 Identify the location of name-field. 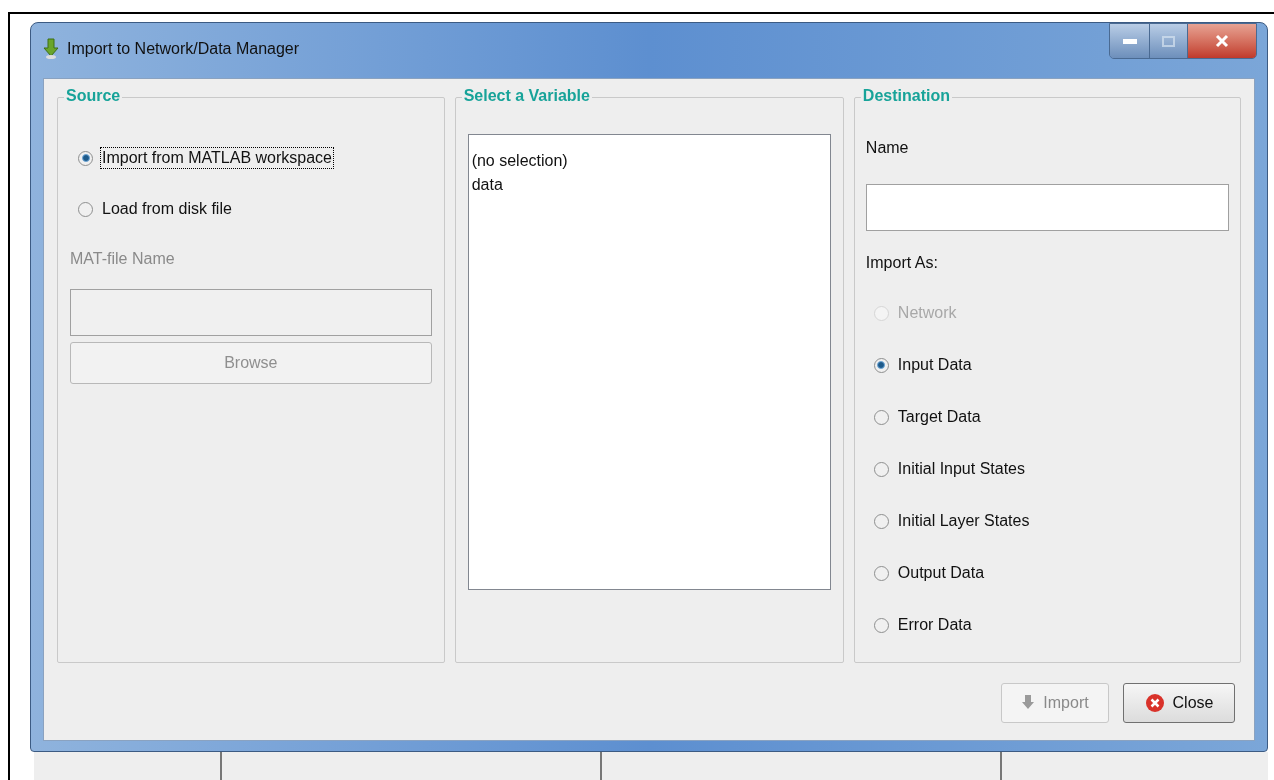
(1047, 207).